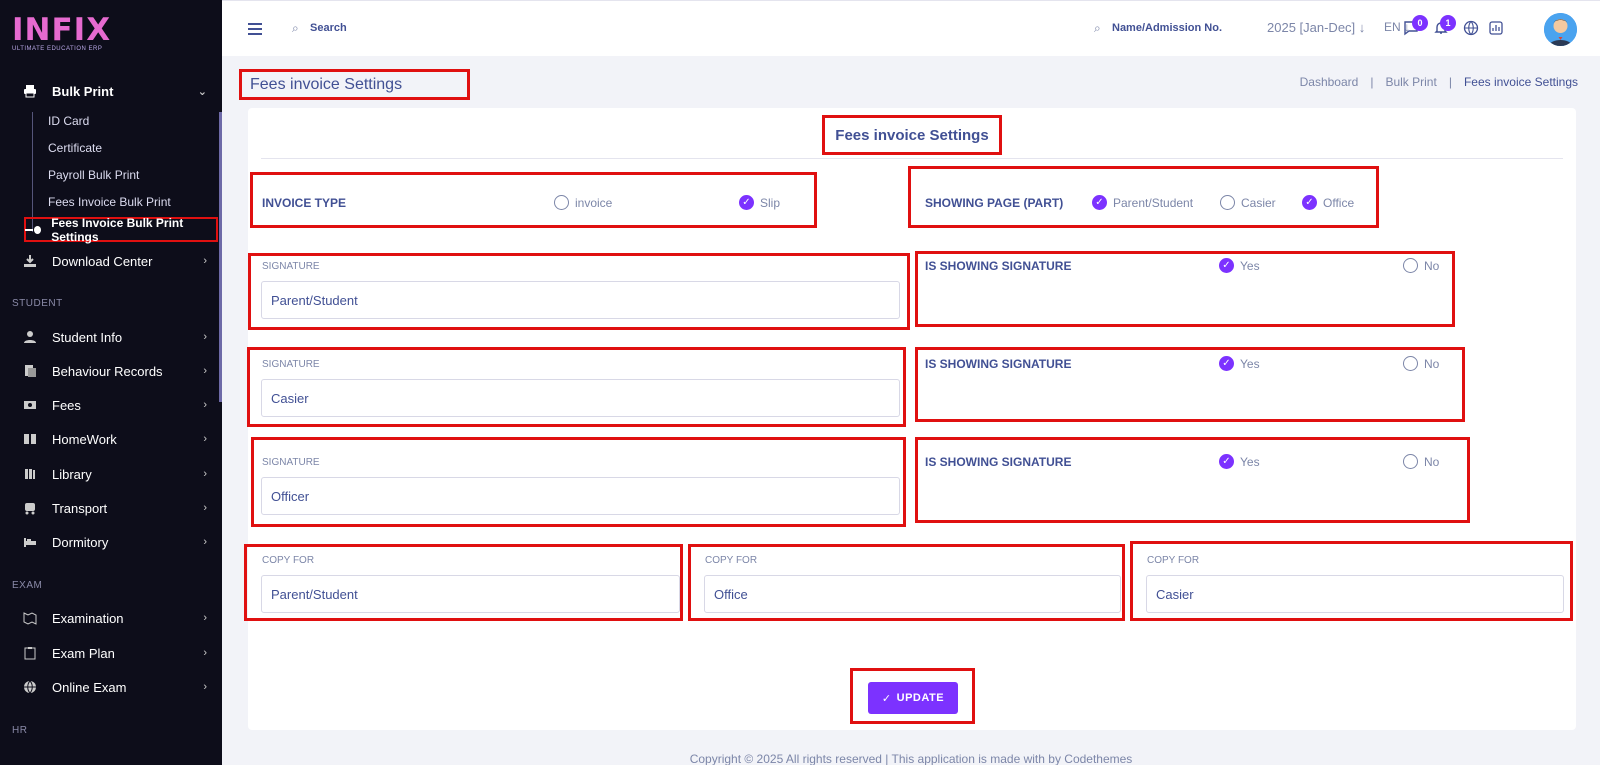 Image resolution: width=1600 pixels, height=765 pixels. What do you see at coordinates (1153, 202) in the screenshot?
I see `checkbox-label: Parent/Student` at bounding box center [1153, 202].